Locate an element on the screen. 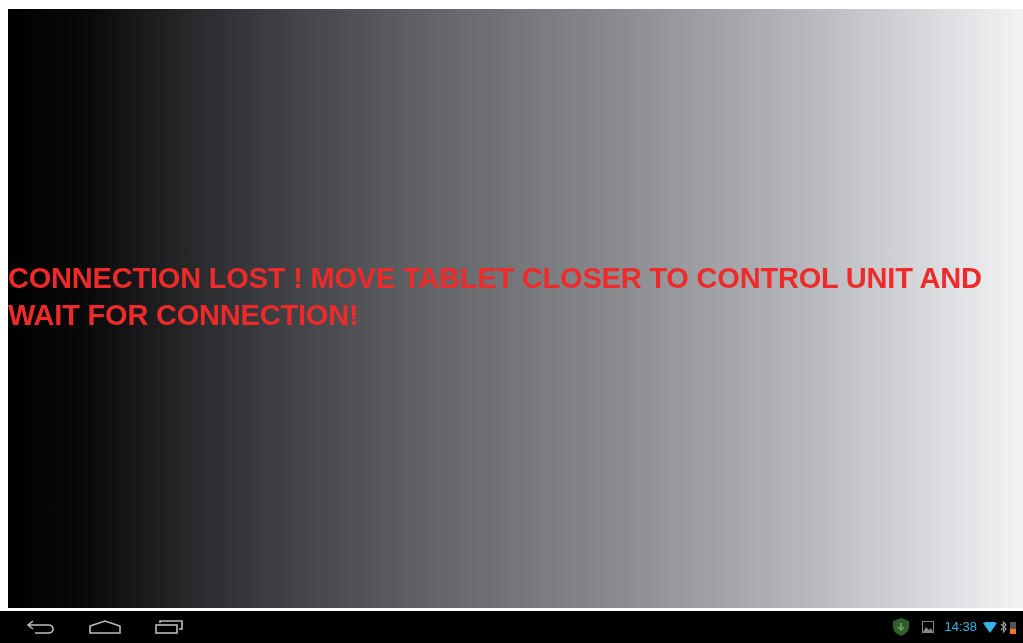 The image size is (1023, 643). recent-apps-icon is located at coordinates (169, 627).